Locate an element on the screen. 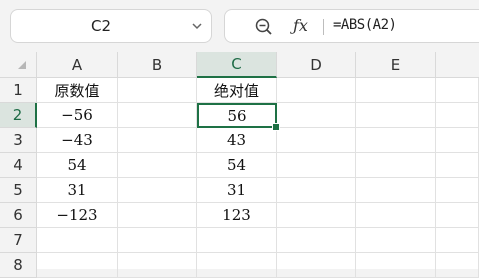 Image resolution: width=479 pixels, height=278 pixels. row-header-7: 7 is located at coordinates (18, 240).